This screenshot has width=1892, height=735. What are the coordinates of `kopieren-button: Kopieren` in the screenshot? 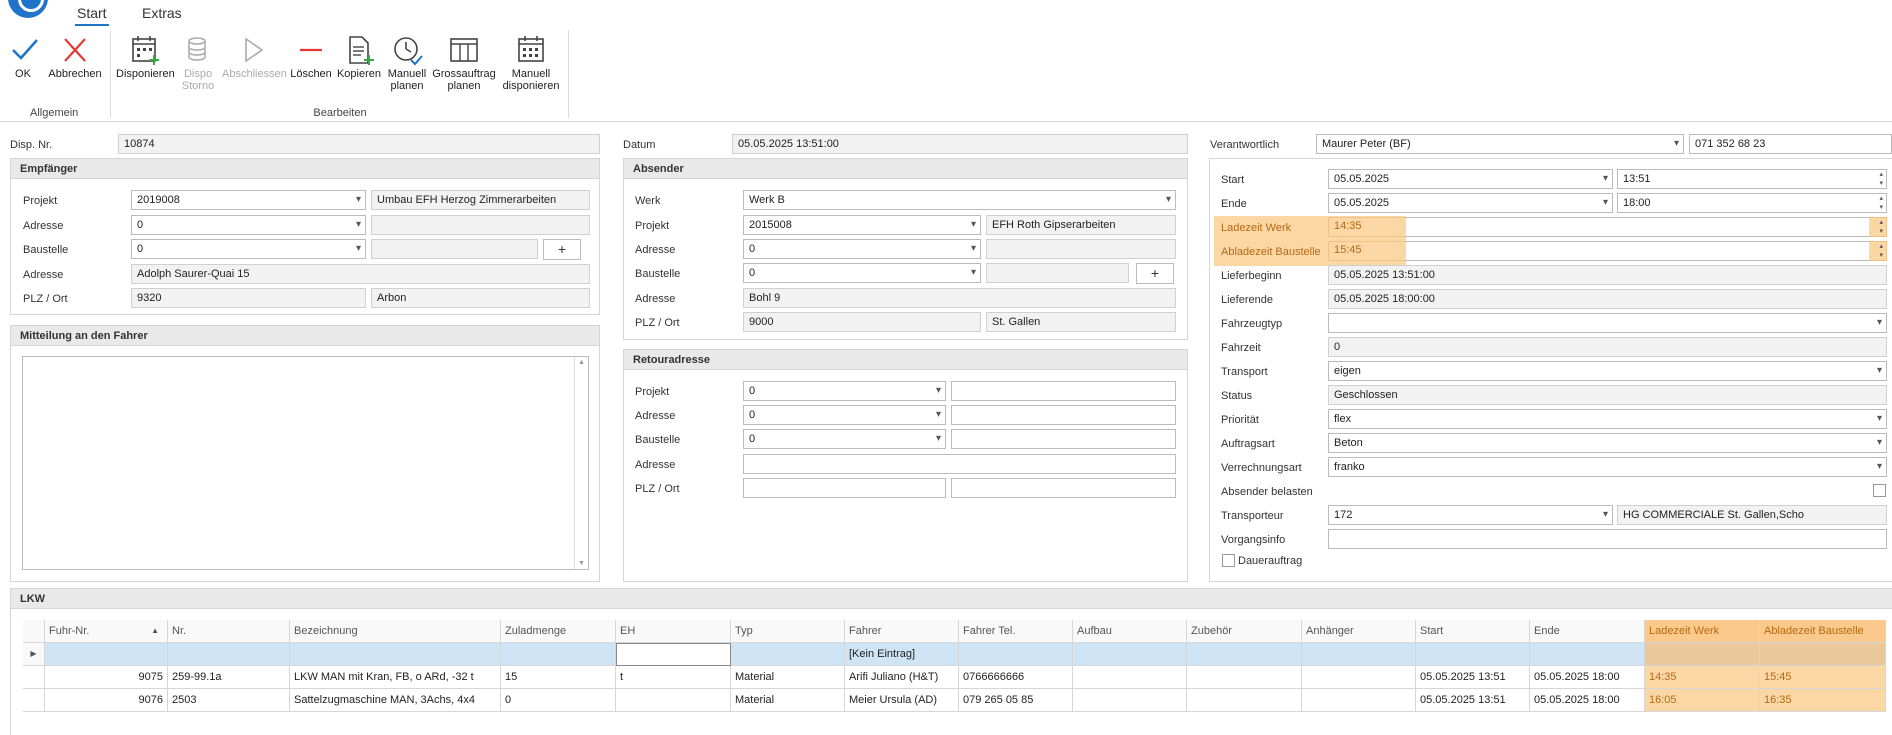 It's located at (359, 57).